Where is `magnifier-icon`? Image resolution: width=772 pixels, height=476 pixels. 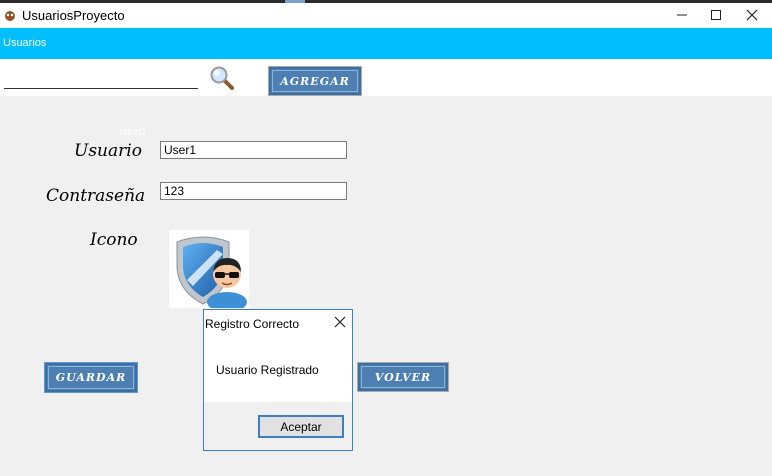 magnifier-icon is located at coordinates (223, 78).